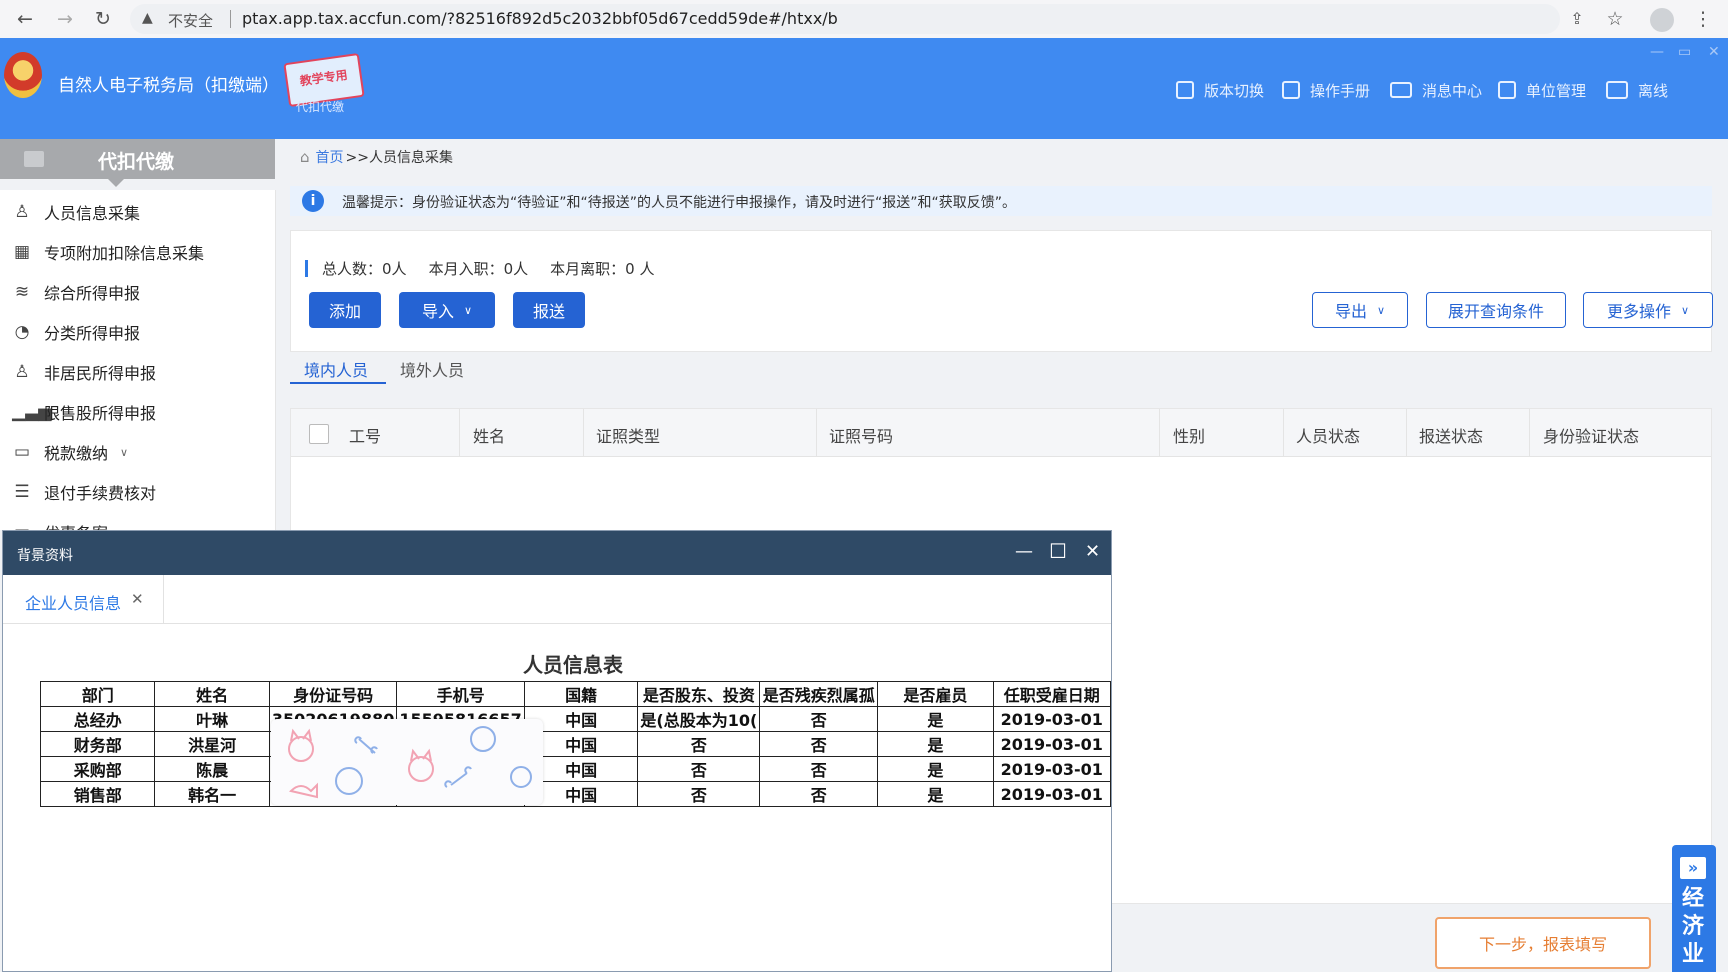 Image resolution: width=1728 pixels, height=972 pixels. Describe the element at coordinates (333, 694) in the screenshot. I see `col-header: 身份证号码` at that location.